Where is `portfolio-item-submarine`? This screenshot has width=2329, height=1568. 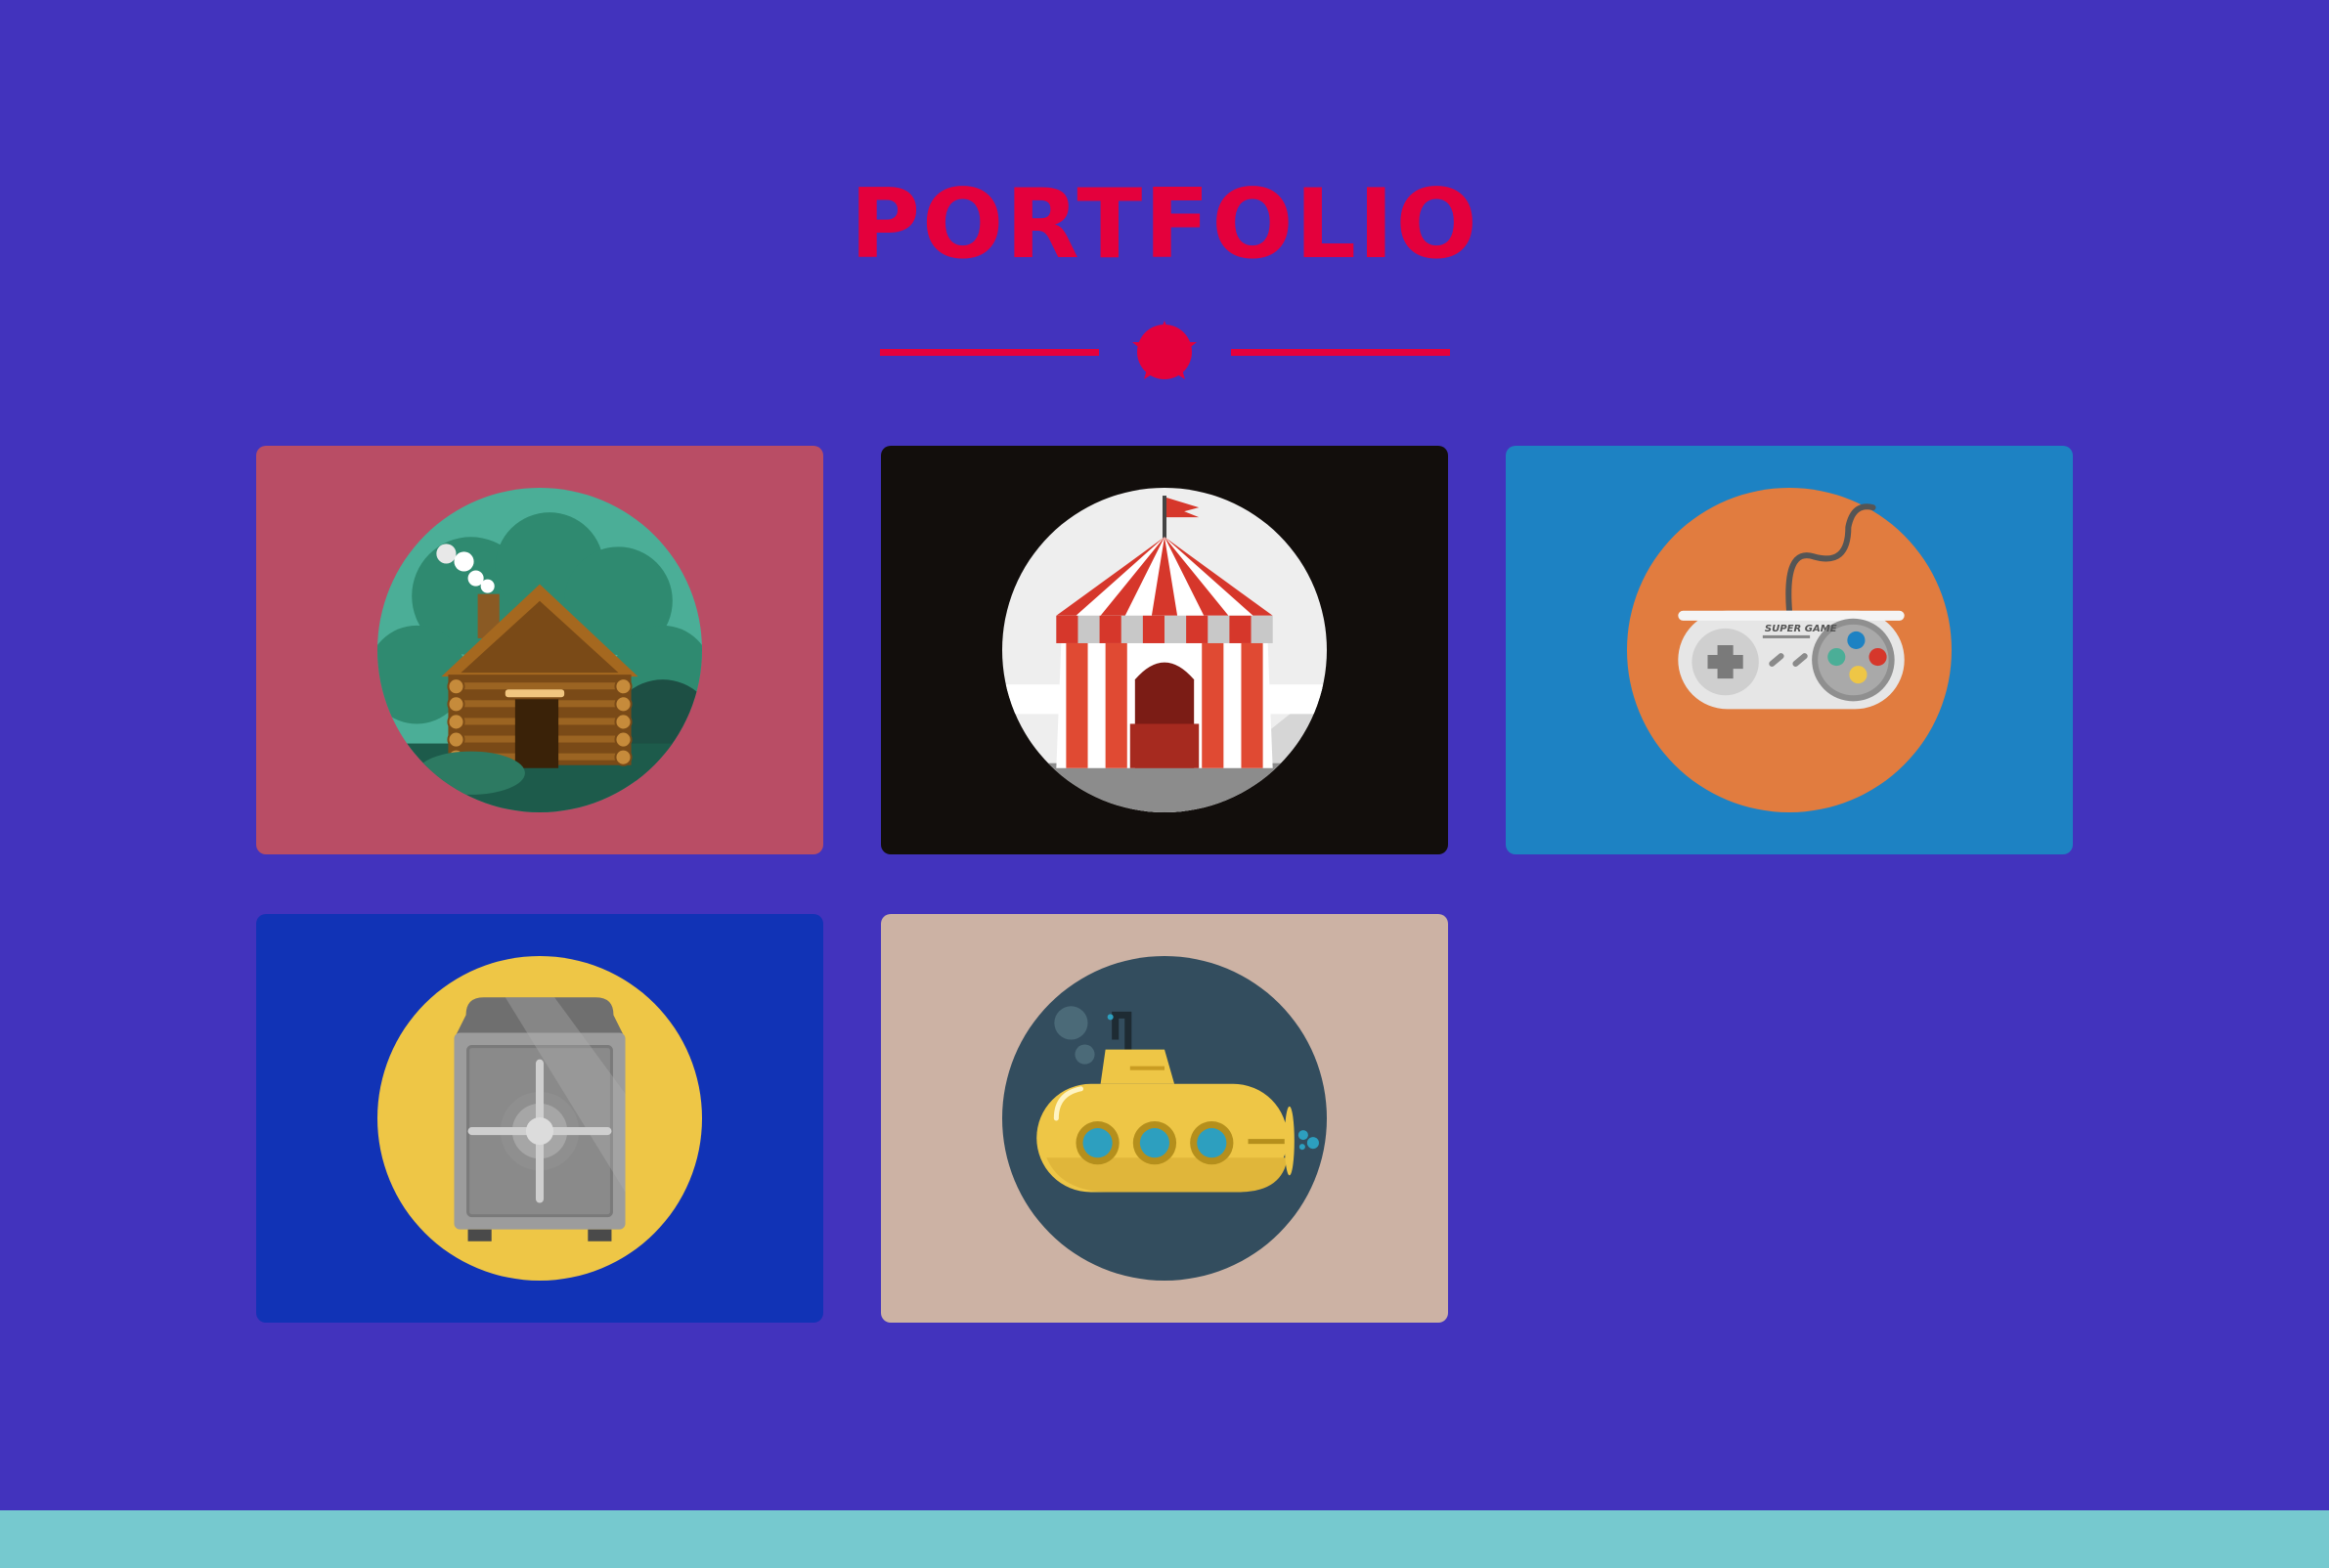
portfolio-item-submarine is located at coordinates (1164, 1118).